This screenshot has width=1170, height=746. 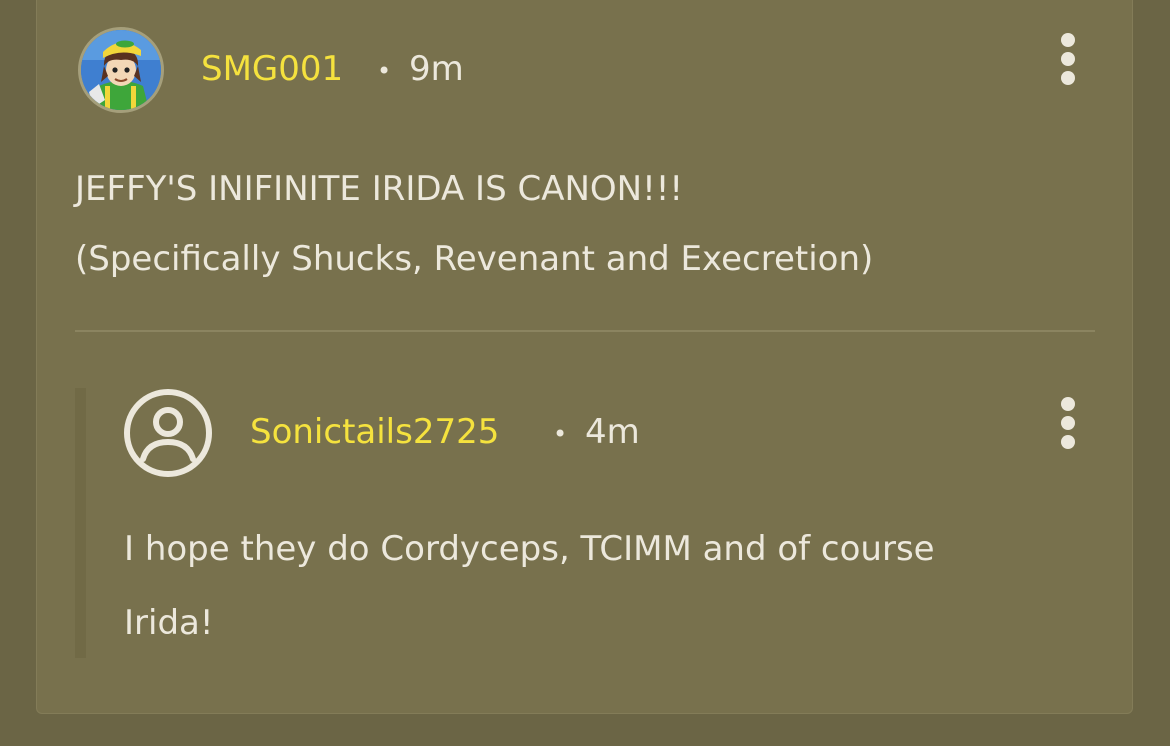 What do you see at coordinates (272, 69) in the screenshot?
I see `comment-username: SMG001` at bounding box center [272, 69].